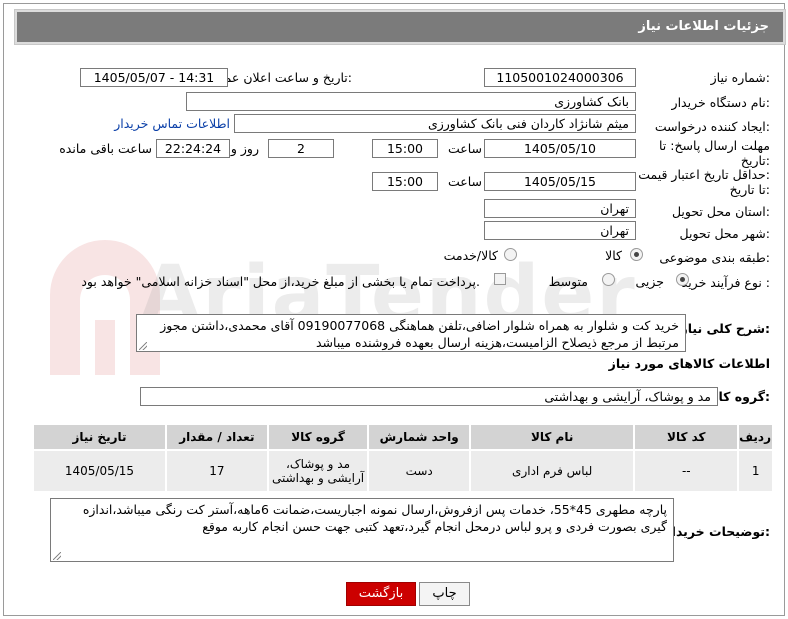  What do you see at coordinates (318, 437) in the screenshot?
I see `col-header-group: گروه کالا` at bounding box center [318, 437].